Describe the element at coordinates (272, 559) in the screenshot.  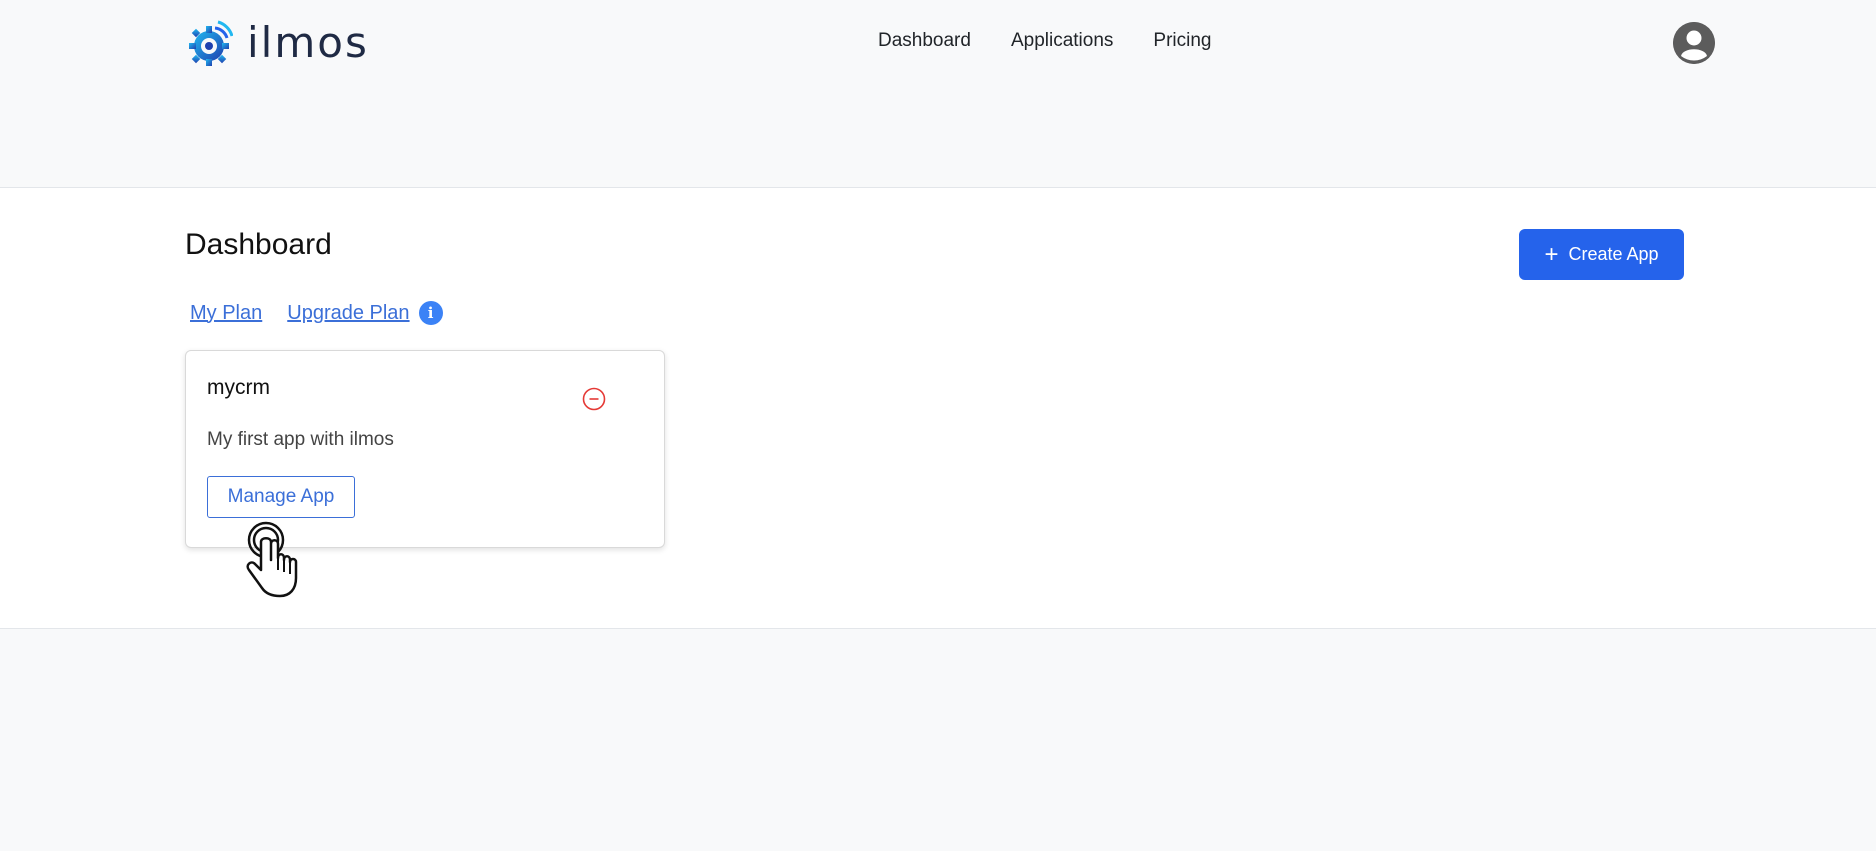
I see `hand-pointer-cursor-icon` at that location.